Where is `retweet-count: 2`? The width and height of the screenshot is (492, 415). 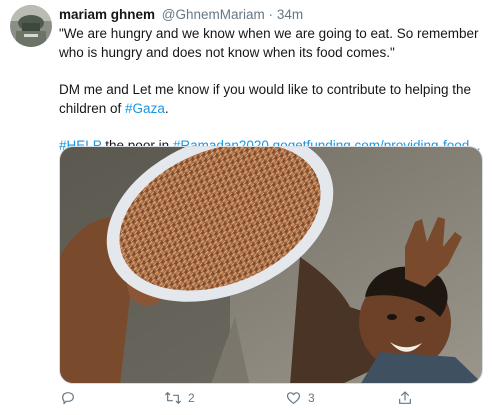 retweet-count: 2 is located at coordinates (191, 398).